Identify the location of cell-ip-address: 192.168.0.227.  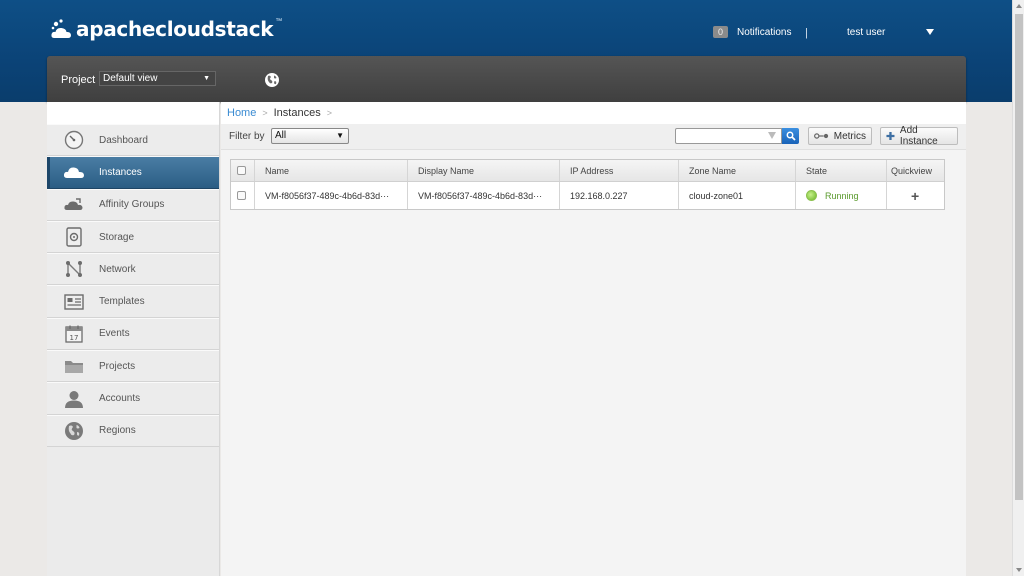
(619, 195).